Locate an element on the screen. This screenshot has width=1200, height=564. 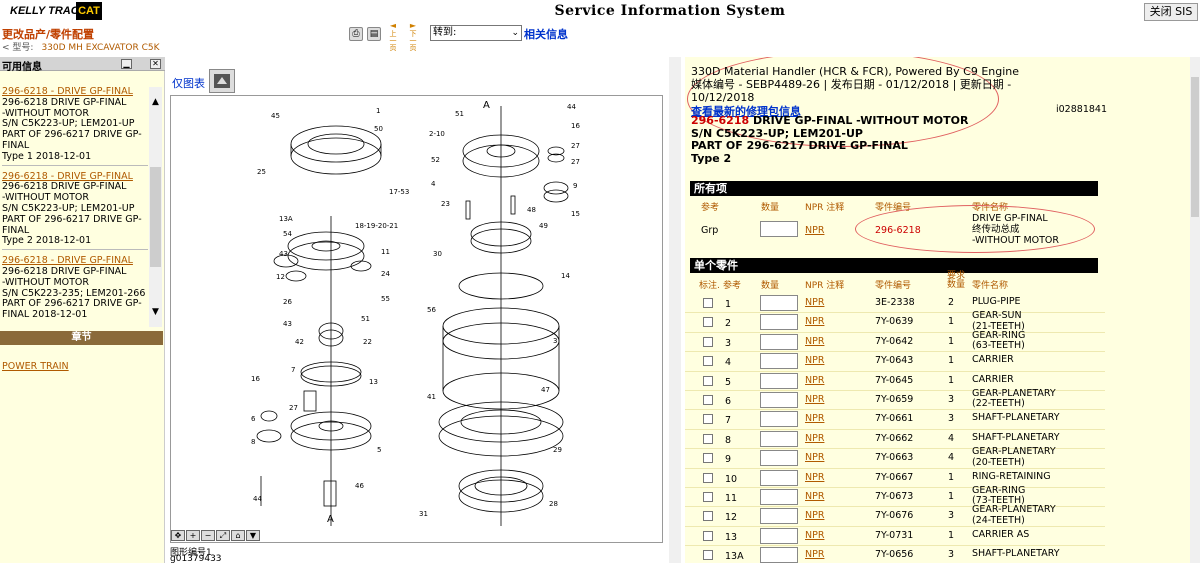
table-row: 12 NPR 7Y-0676 3 GEAR-PLANETARY (24-TEETH) is located at coordinates (895, 516).